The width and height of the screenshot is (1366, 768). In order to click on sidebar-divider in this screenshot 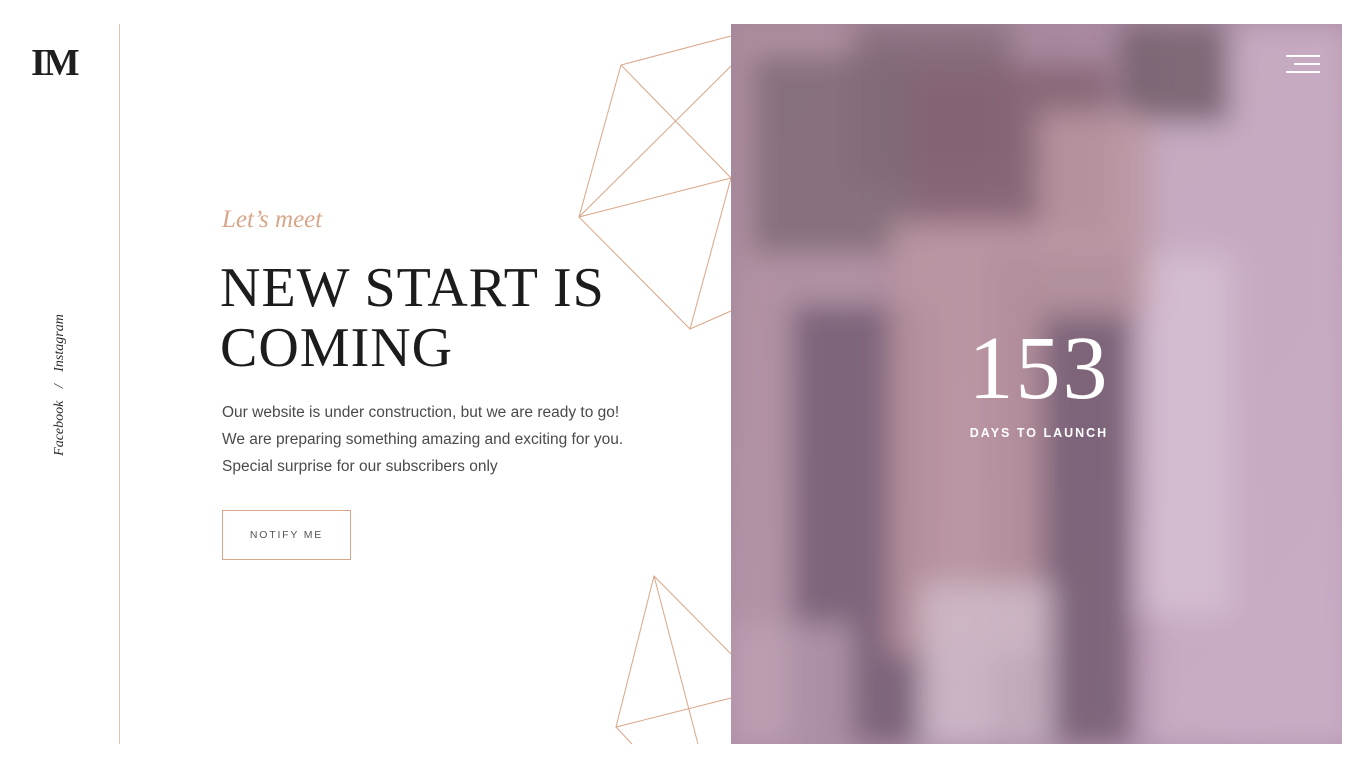, I will do `click(119, 384)`.